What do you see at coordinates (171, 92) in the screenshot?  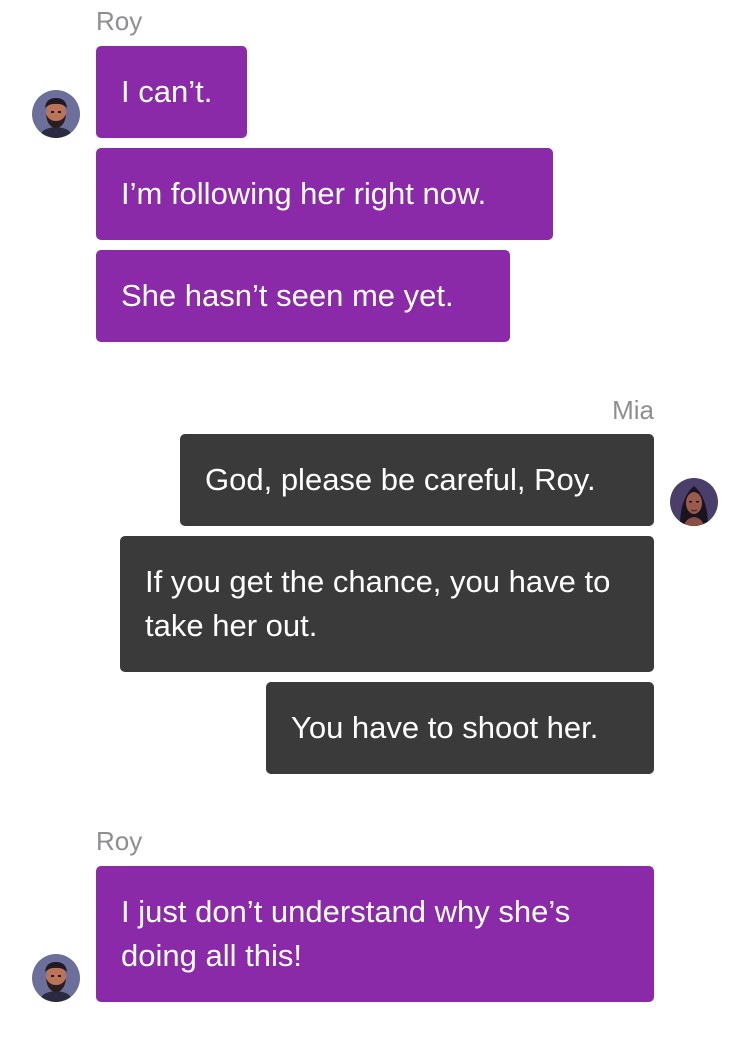 I see `message-bubble: I can’t.` at bounding box center [171, 92].